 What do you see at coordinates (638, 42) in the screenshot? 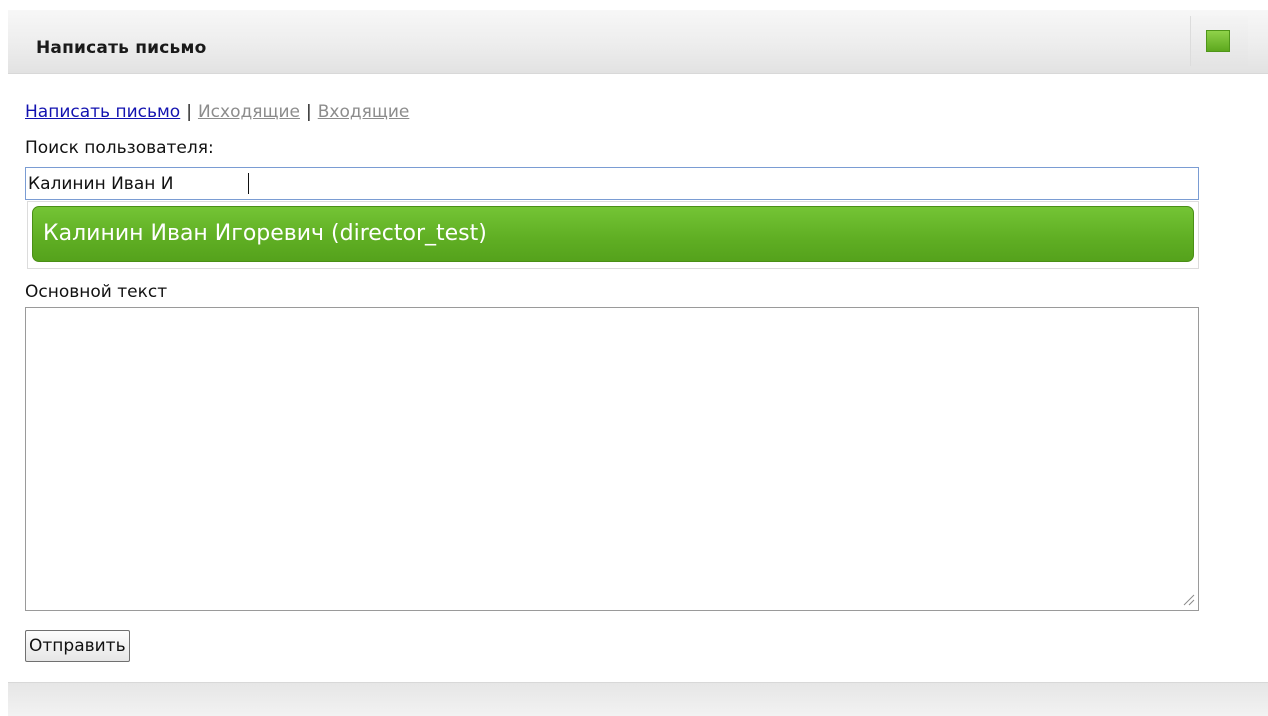
I see `panel-header: Написать письмо` at bounding box center [638, 42].